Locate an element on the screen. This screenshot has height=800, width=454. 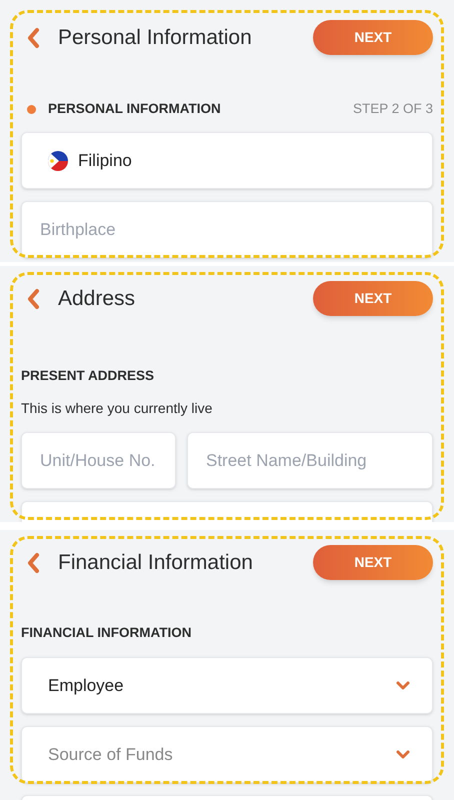
dropdown-field: Source of Funds is located at coordinates (227, 755).